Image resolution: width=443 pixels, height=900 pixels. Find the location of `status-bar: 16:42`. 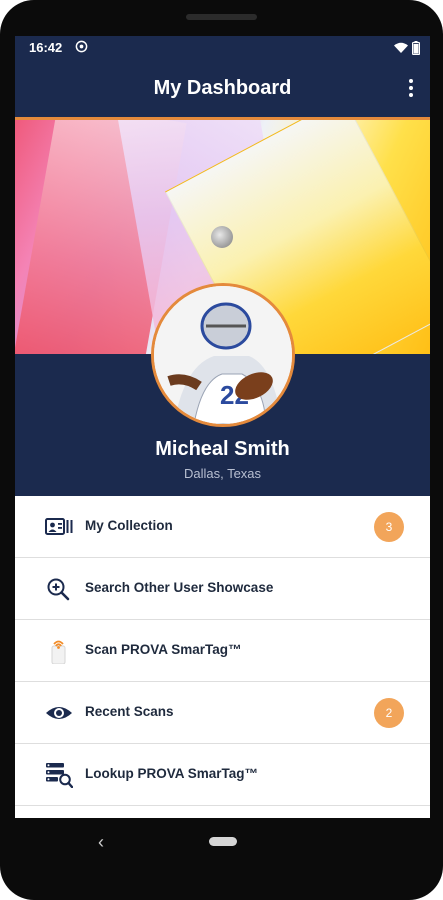

status-bar: 16:42 is located at coordinates (222, 48).